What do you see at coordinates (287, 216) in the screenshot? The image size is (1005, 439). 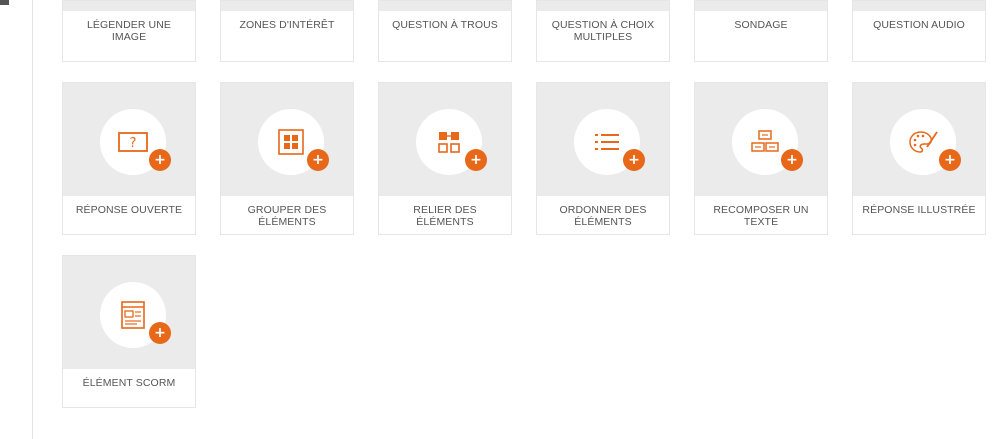 I see `card-label: GROUPER DES ÉLÉMENTS` at bounding box center [287, 216].